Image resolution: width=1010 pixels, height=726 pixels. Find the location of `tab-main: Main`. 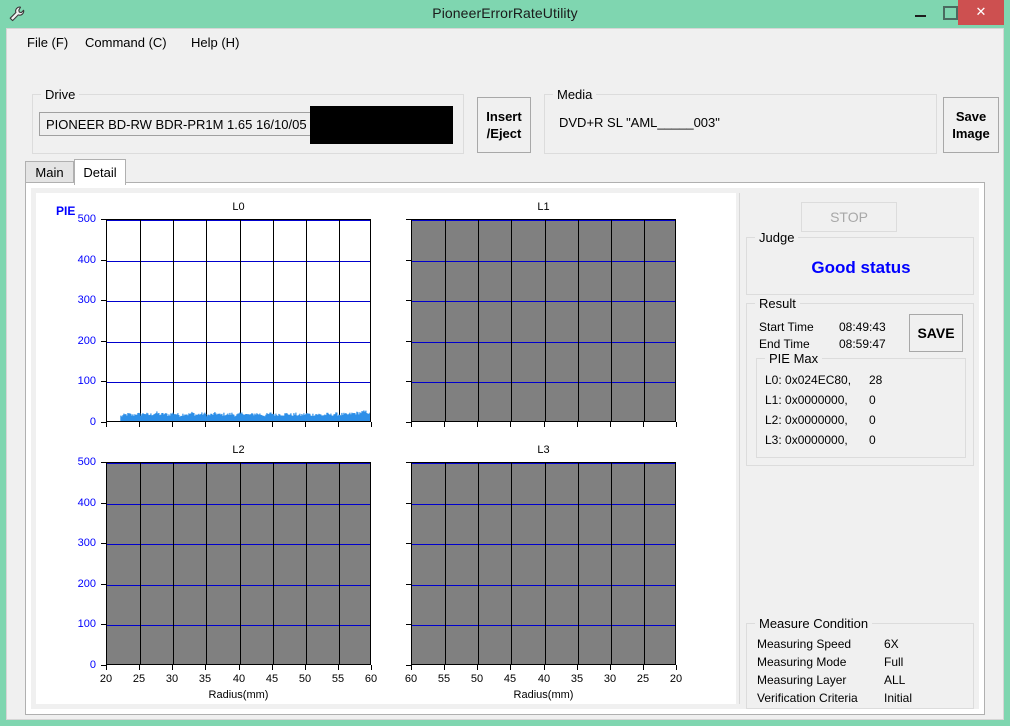

tab-main: Main is located at coordinates (49, 172).